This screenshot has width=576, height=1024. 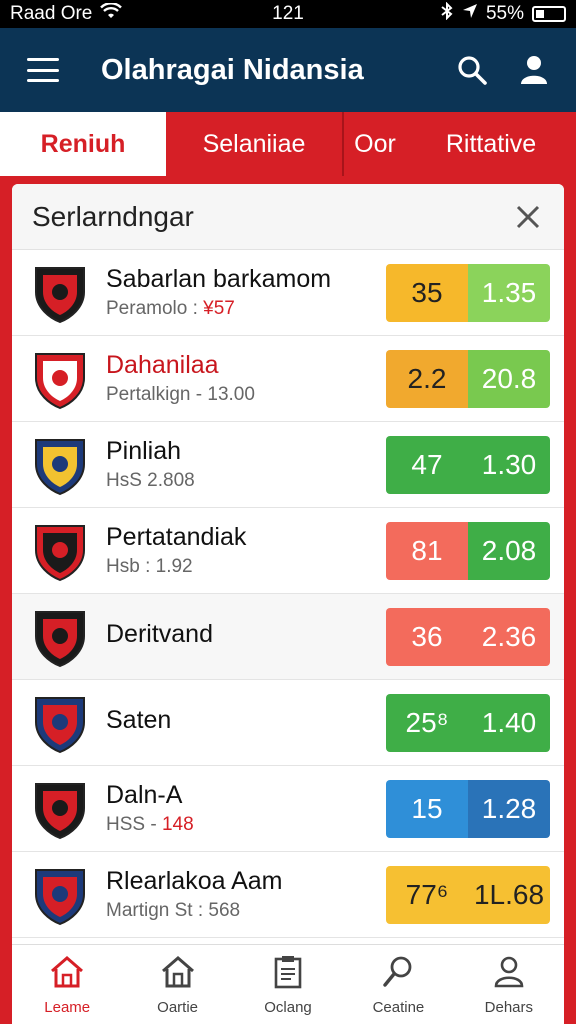 What do you see at coordinates (509, 894) in the screenshot?
I see `odd-button-2: 1L.68` at bounding box center [509, 894].